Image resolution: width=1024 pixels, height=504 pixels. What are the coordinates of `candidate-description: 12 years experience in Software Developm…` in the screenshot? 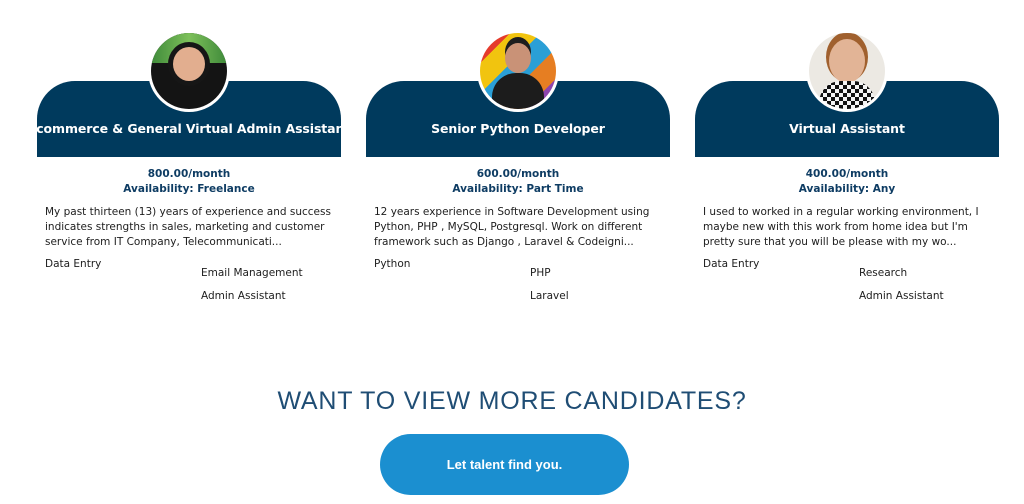 It's located at (512, 227).